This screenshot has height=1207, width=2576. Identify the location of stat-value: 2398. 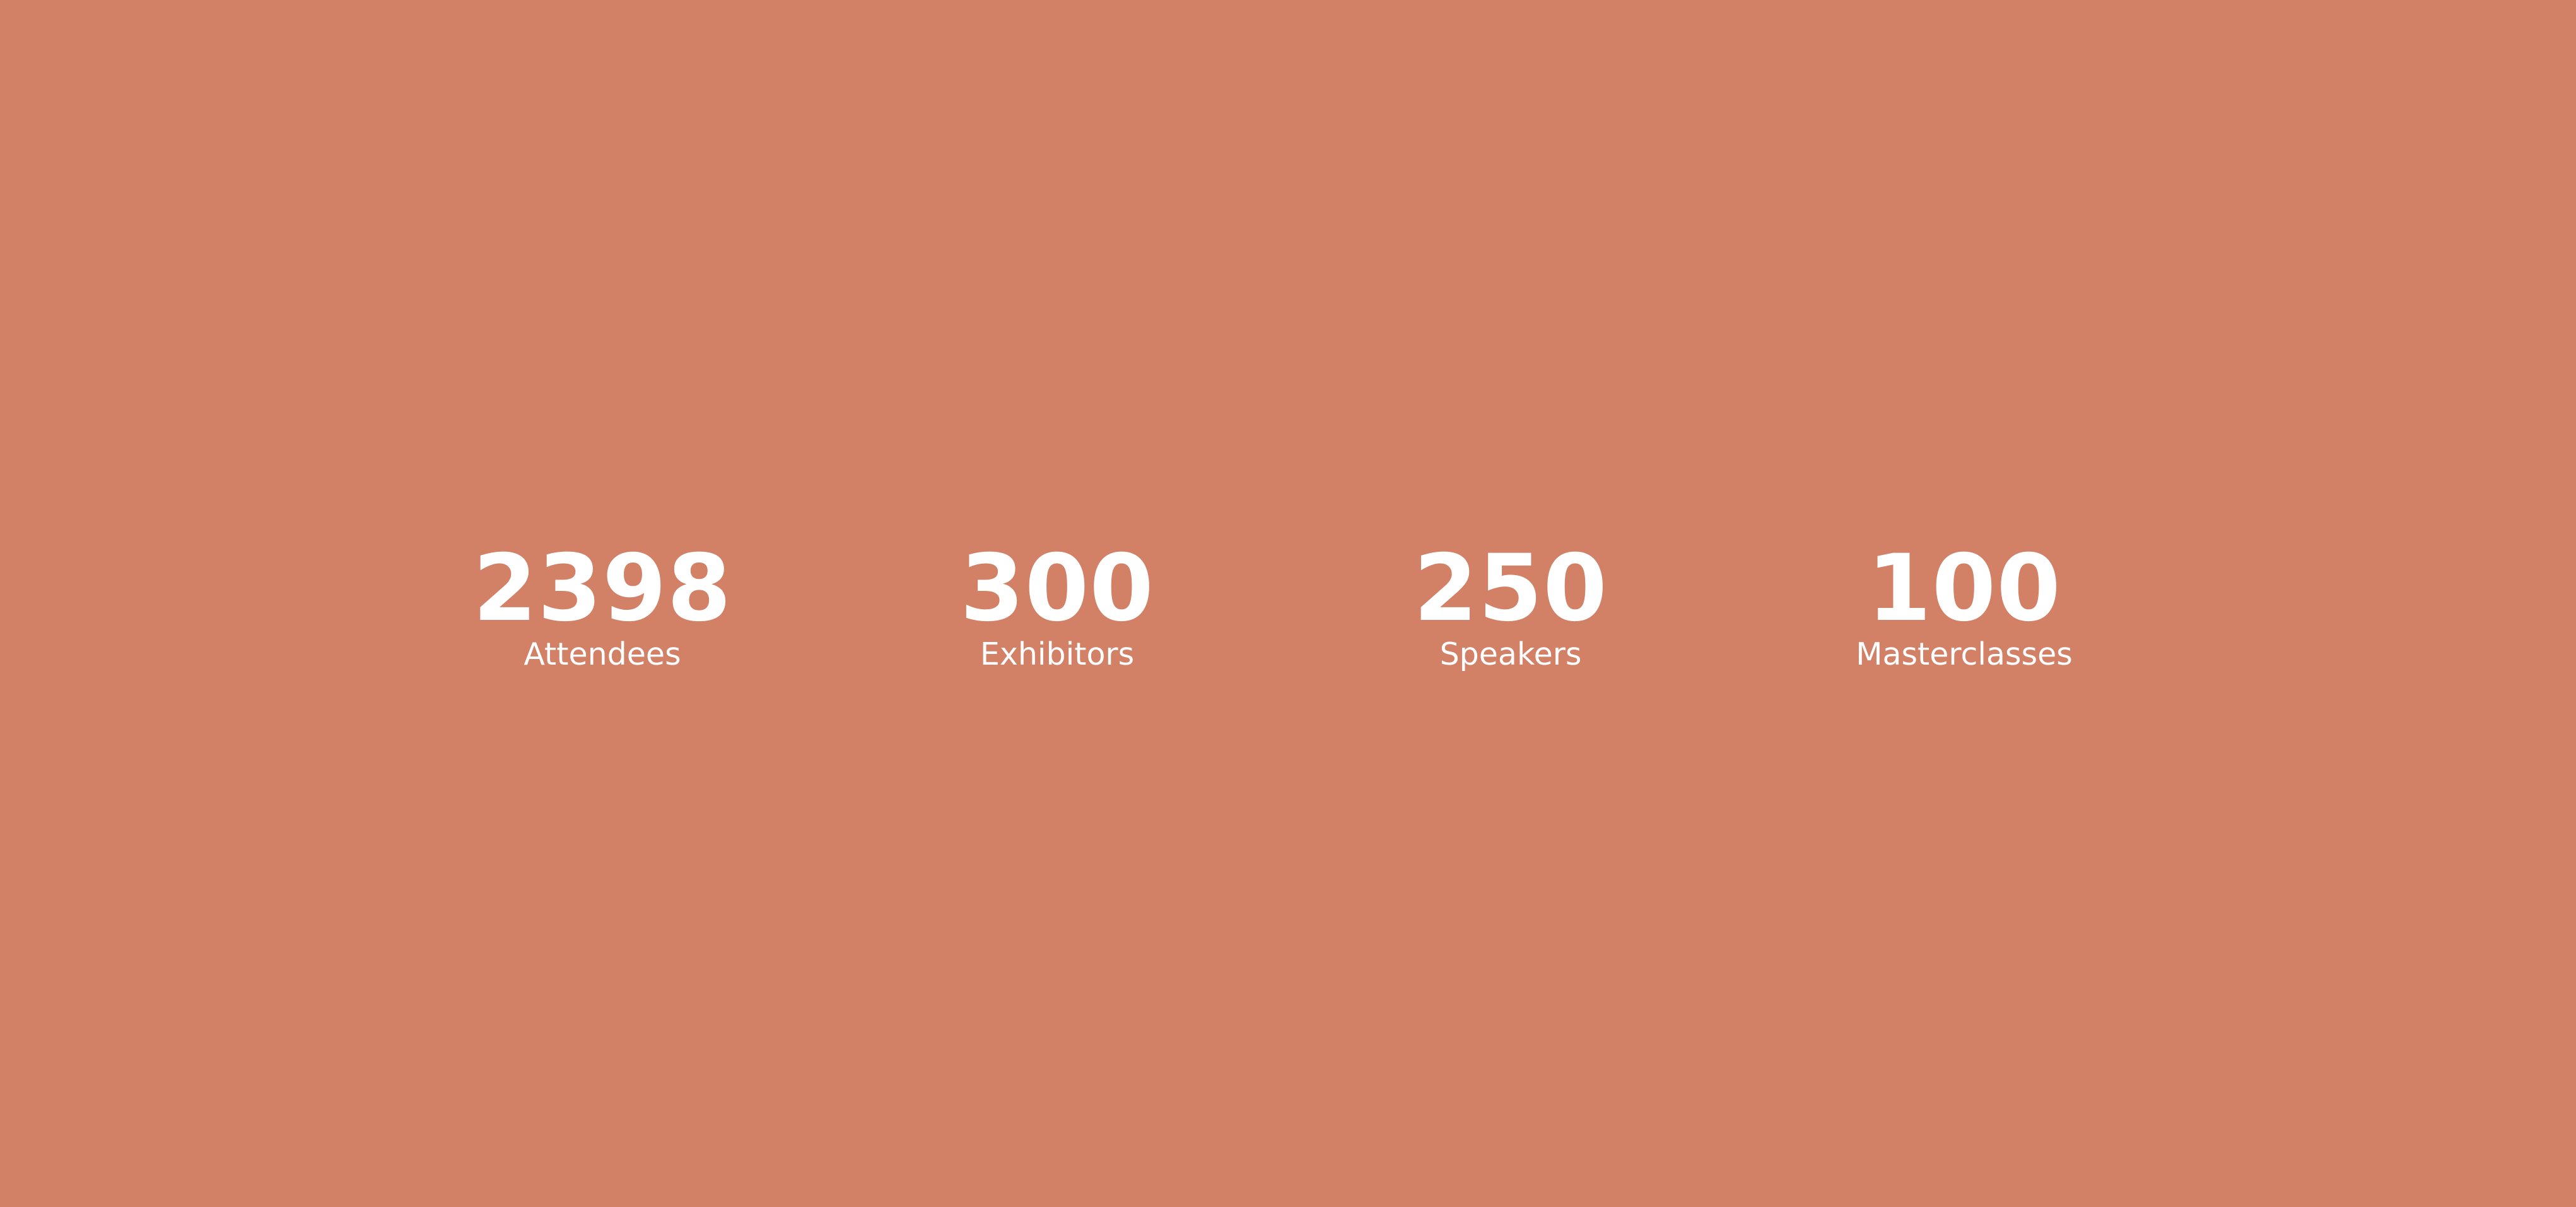
(602, 588).